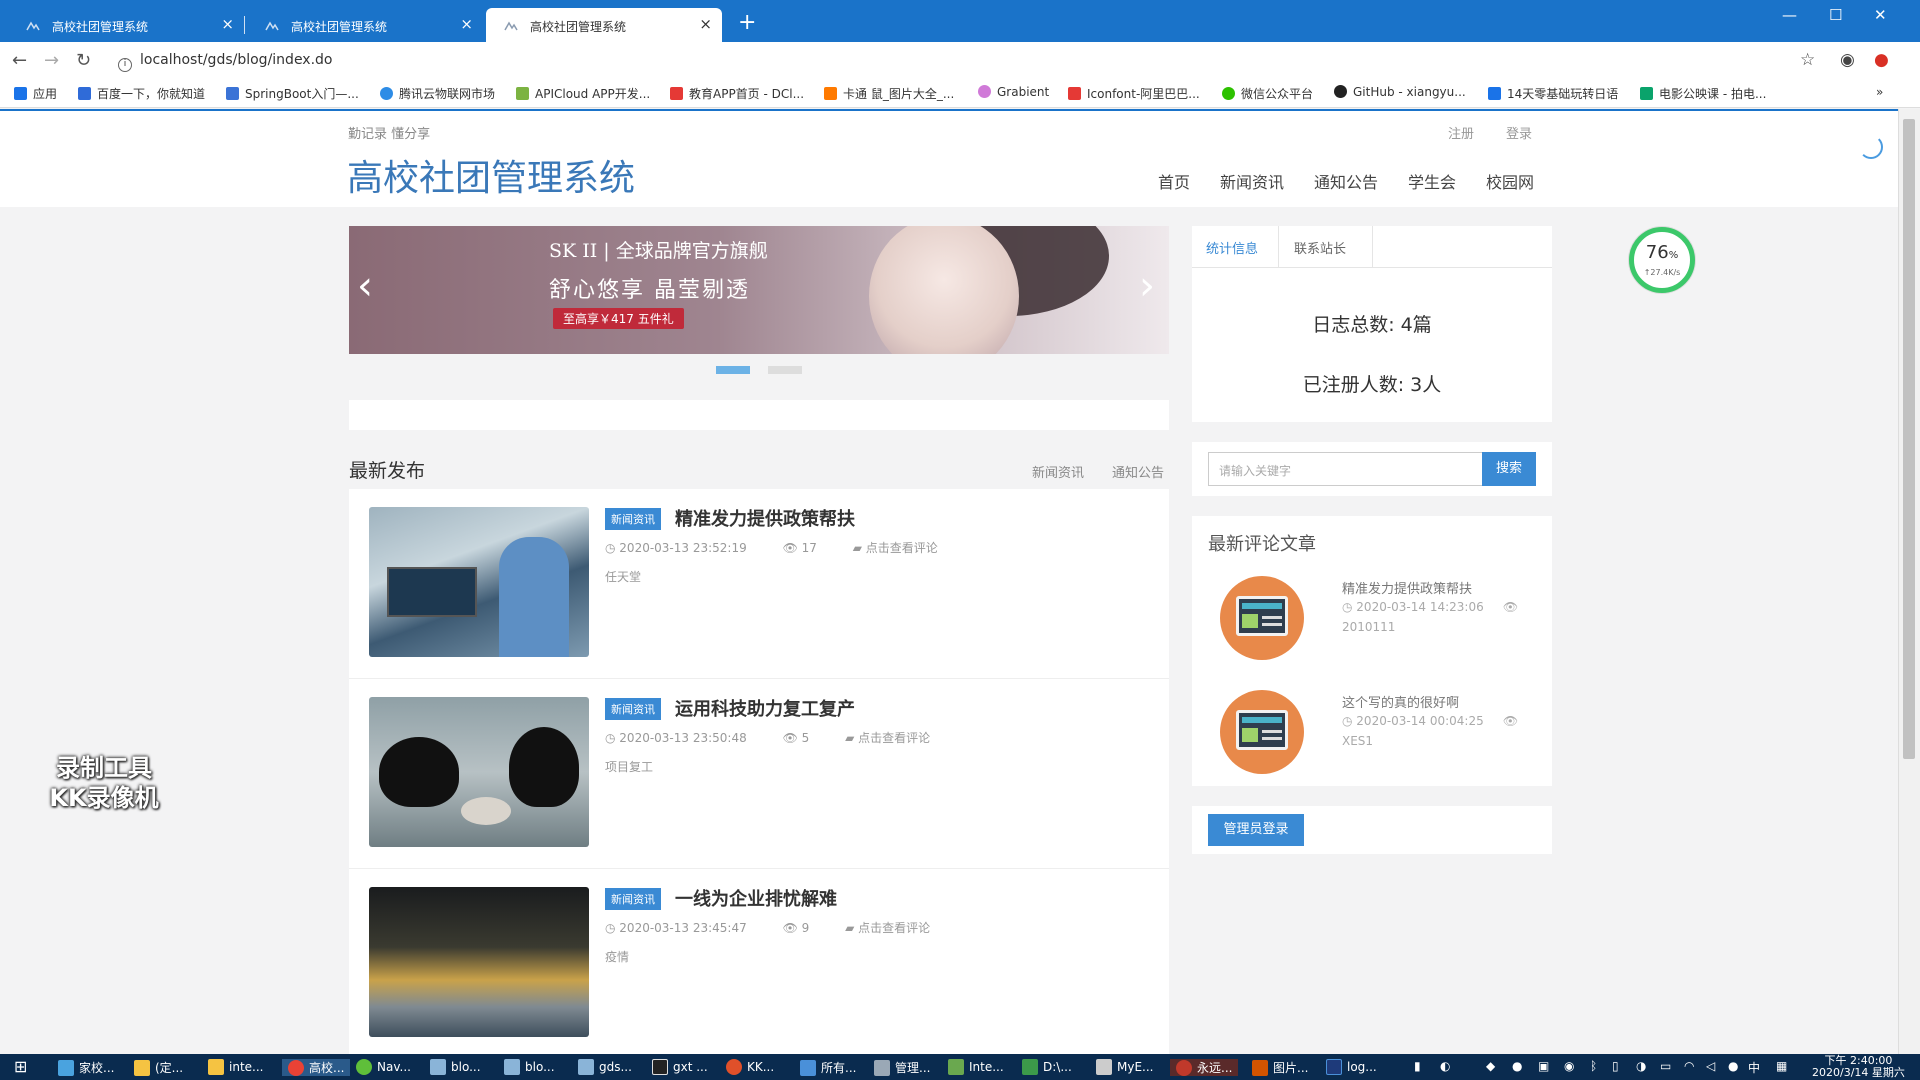 This screenshot has height=1080, width=1920. Describe the element at coordinates (1847, 60) in the screenshot. I see `profile-icon: ◉` at that location.